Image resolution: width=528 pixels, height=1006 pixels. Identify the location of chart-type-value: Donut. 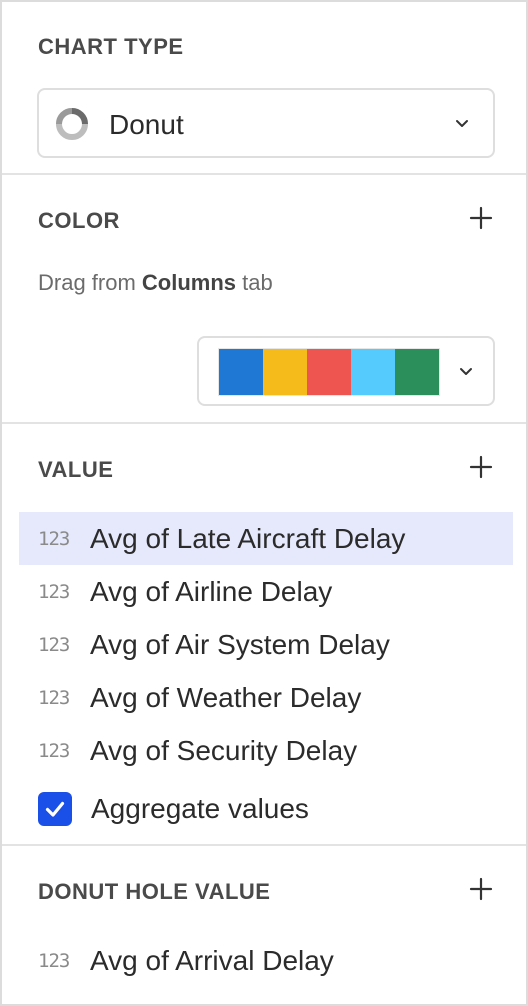
(146, 124).